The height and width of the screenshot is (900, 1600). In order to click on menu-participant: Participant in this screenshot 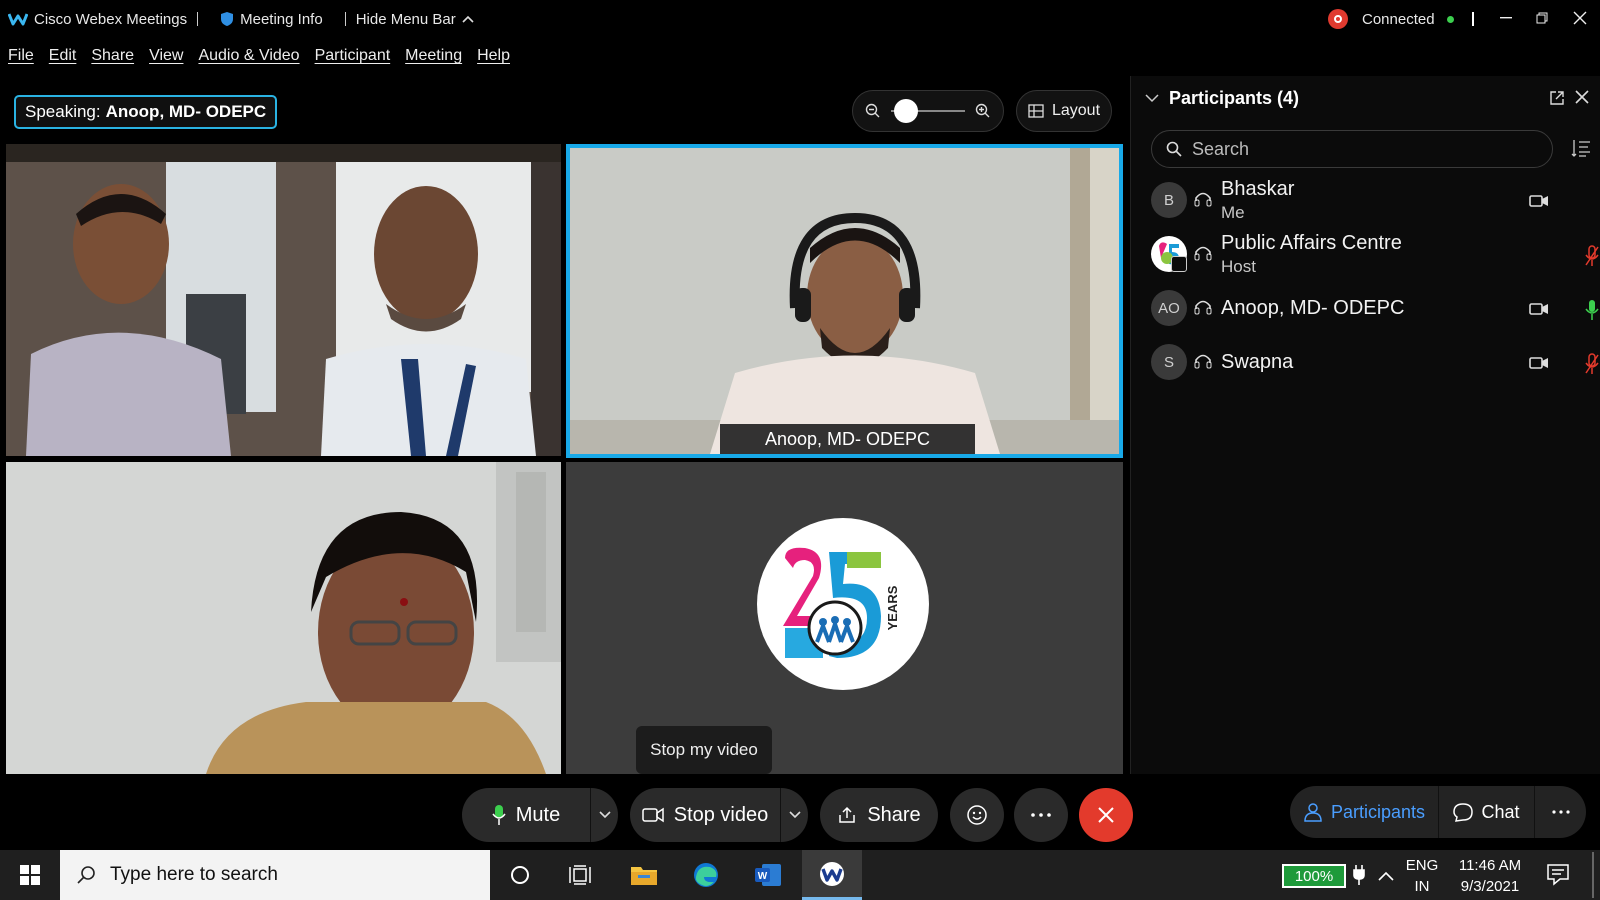, I will do `click(353, 56)`.